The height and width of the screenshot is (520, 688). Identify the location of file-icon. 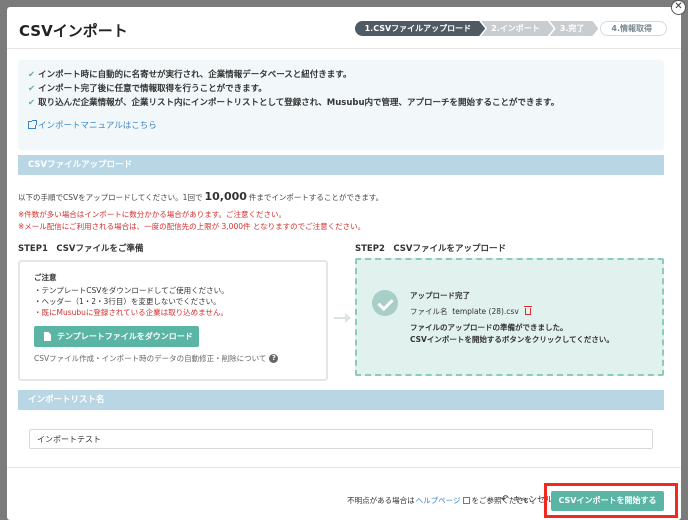
(47, 336).